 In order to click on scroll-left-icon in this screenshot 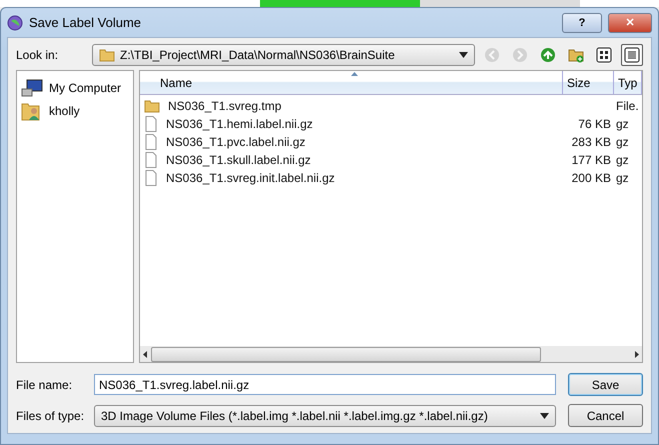, I will do `click(145, 354)`.